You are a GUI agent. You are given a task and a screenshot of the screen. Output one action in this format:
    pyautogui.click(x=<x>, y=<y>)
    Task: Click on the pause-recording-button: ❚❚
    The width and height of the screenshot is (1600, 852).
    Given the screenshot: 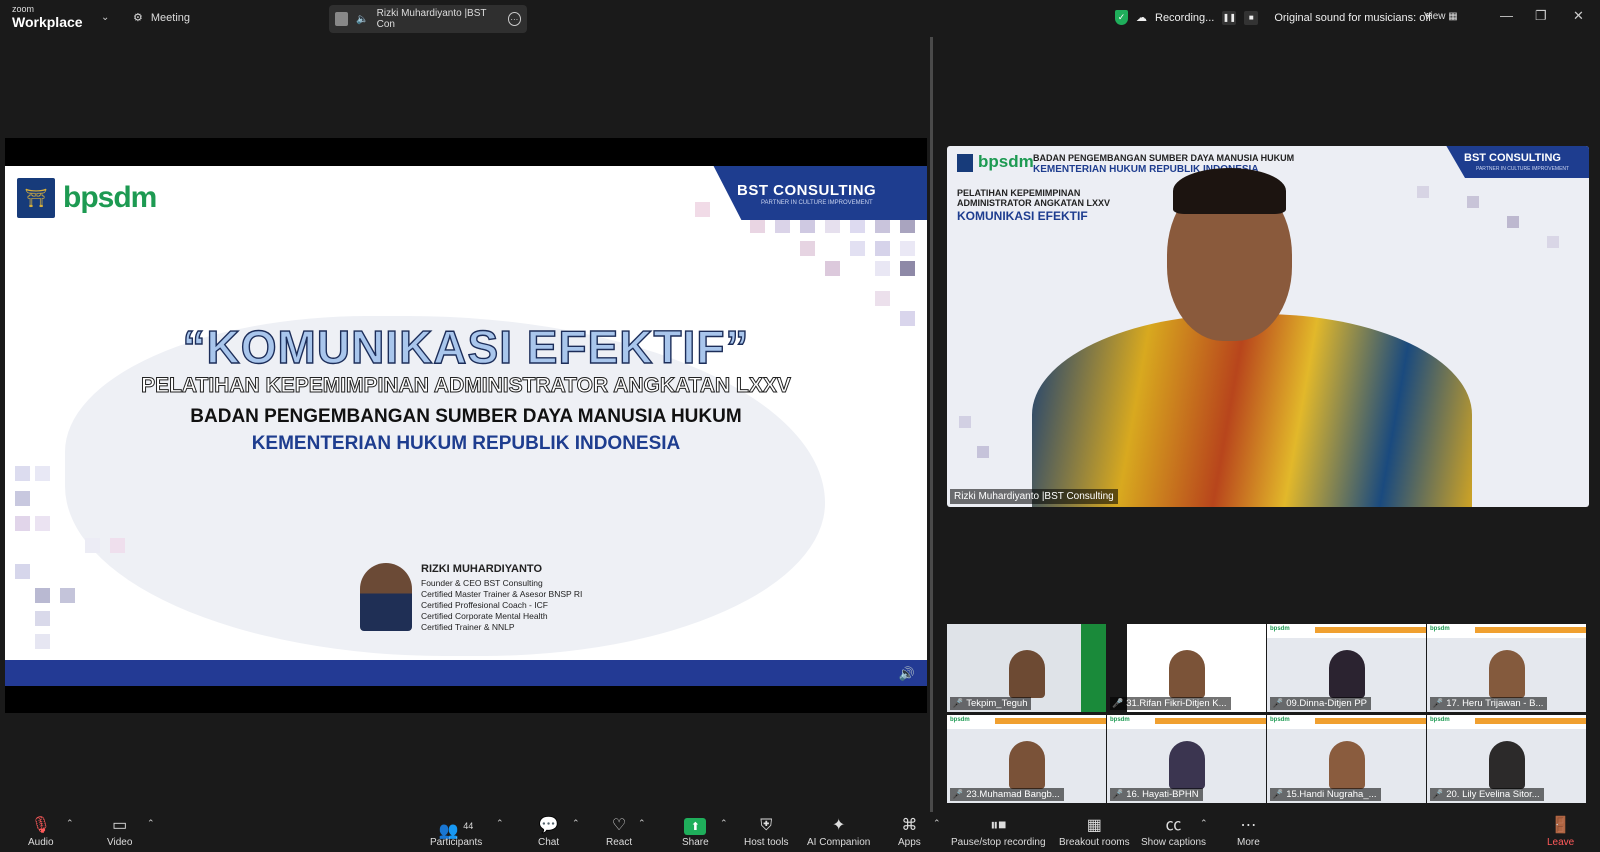 What is the action you would take?
    pyautogui.click(x=1229, y=17)
    